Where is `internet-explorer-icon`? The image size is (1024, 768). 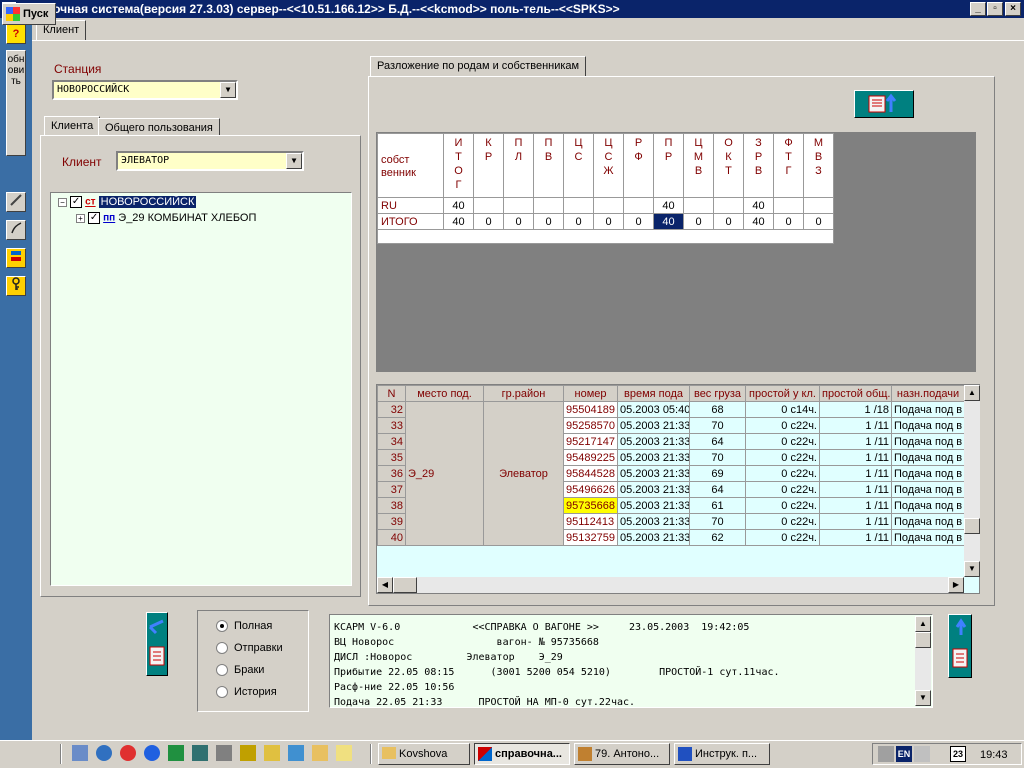
internet-explorer-icon is located at coordinates (152, 753).